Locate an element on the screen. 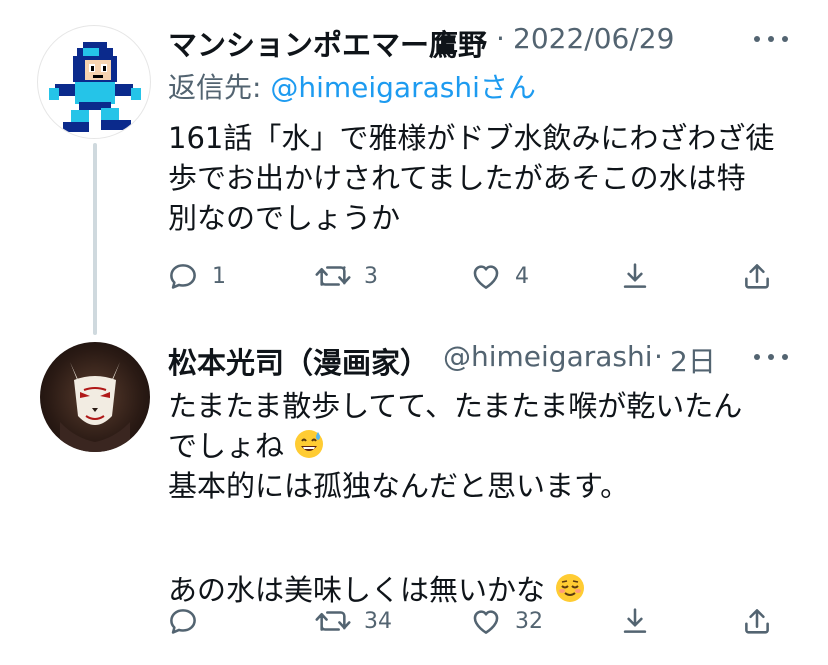  sweat-smile-emoji is located at coordinates (309, 444).